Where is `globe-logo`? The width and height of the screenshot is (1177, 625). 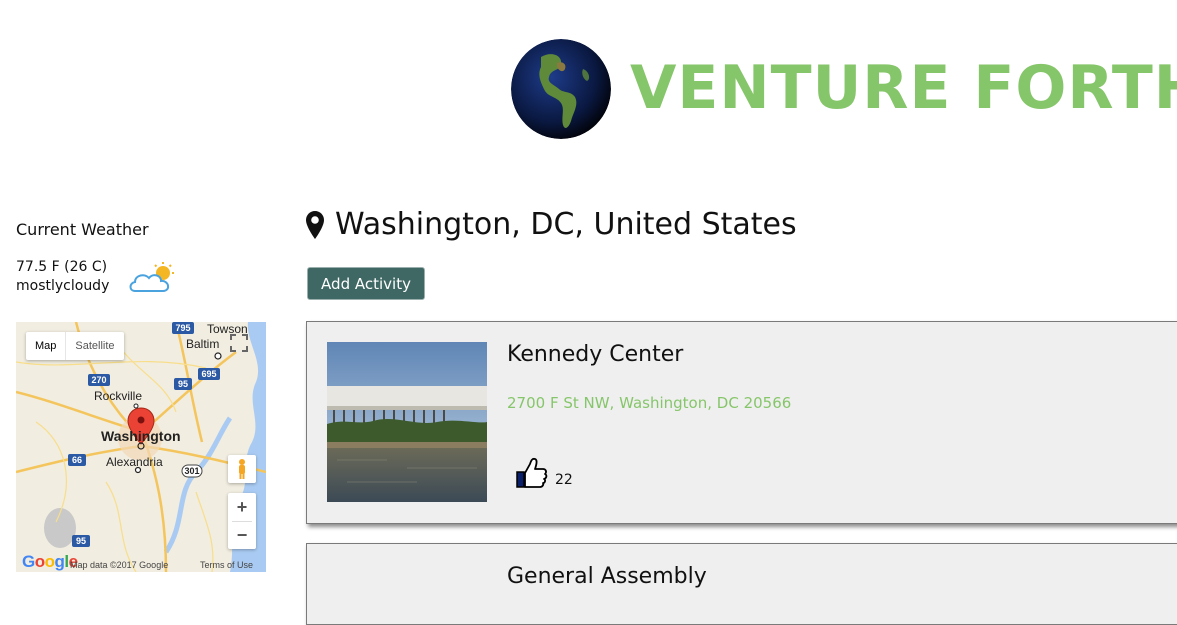
globe-logo is located at coordinates (561, 89).